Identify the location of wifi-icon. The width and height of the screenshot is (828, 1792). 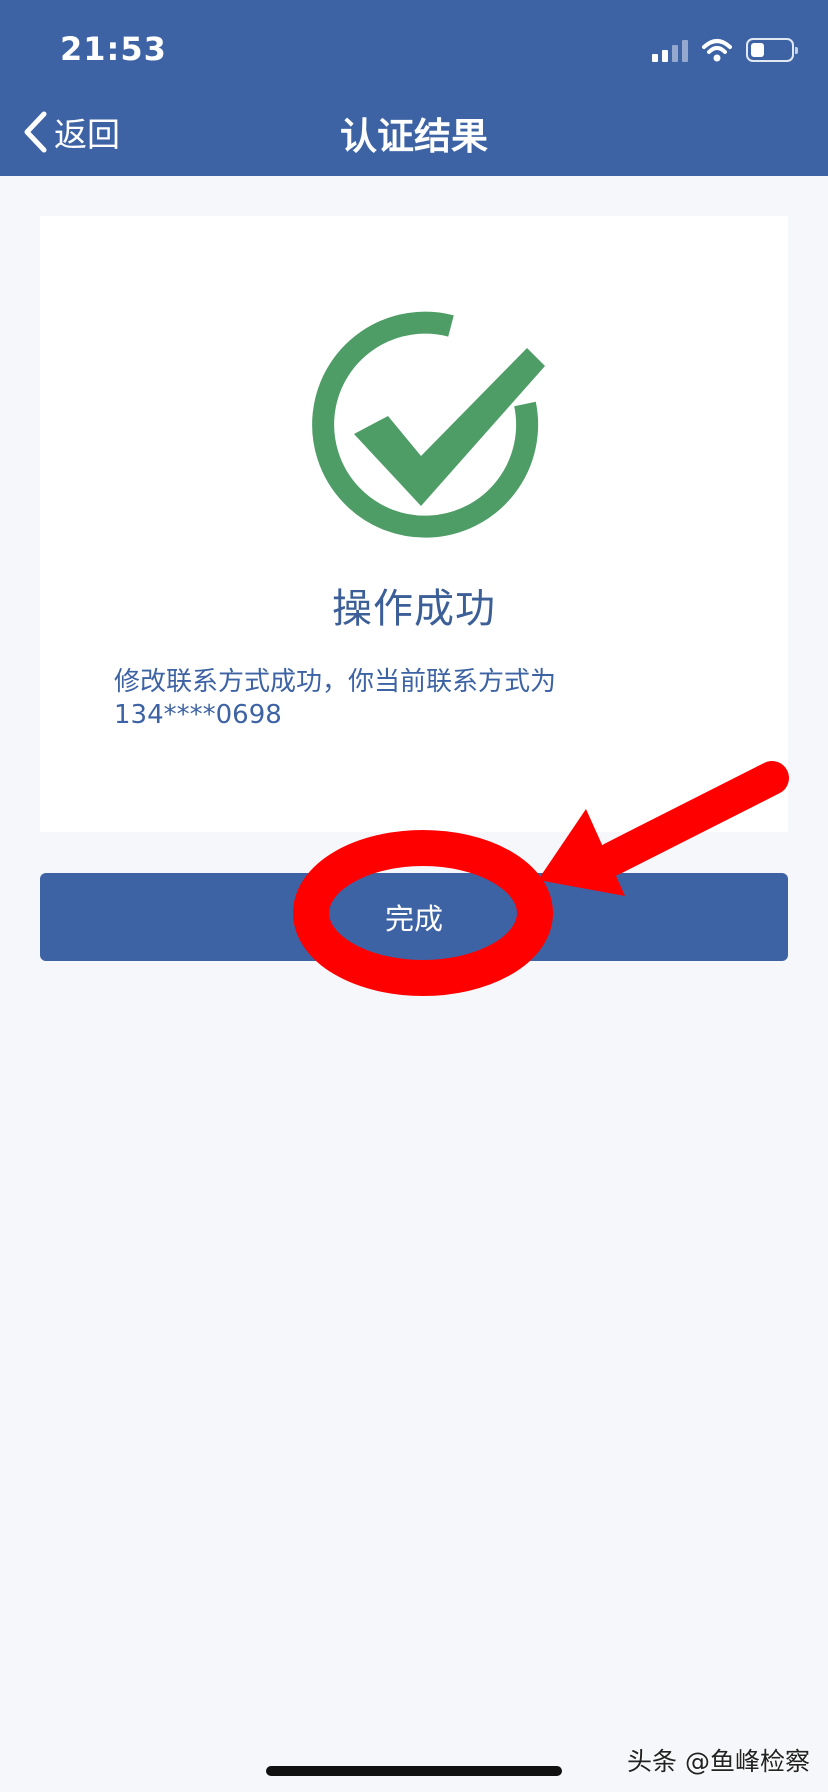
(717, 50).